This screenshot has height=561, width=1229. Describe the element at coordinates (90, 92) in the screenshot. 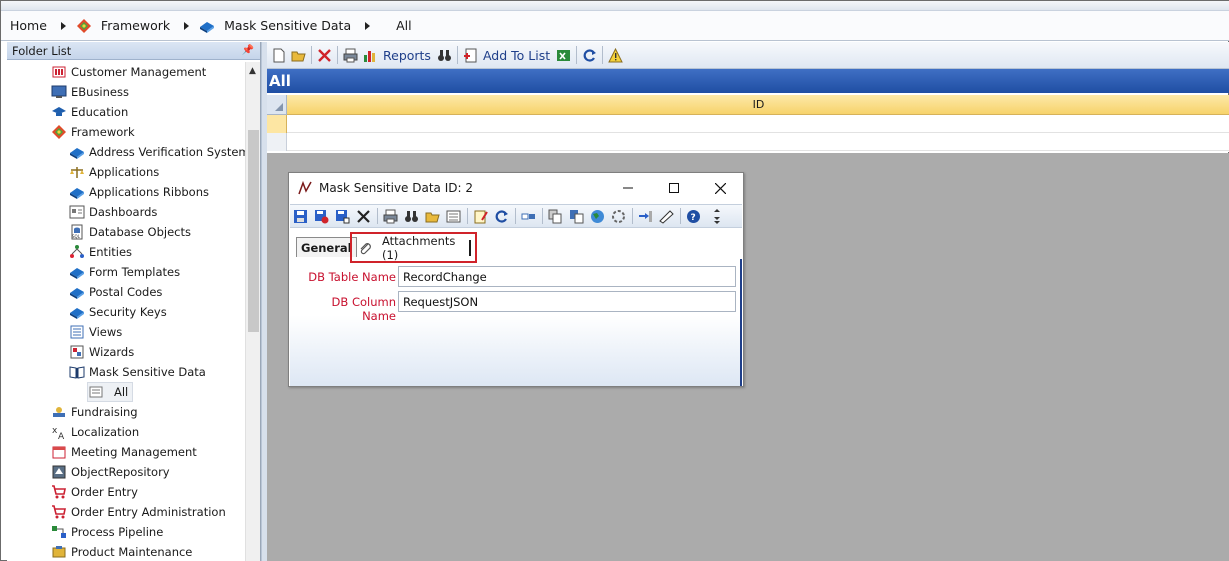

I see `tree-item-ebusiness: EBusiness` at that location.